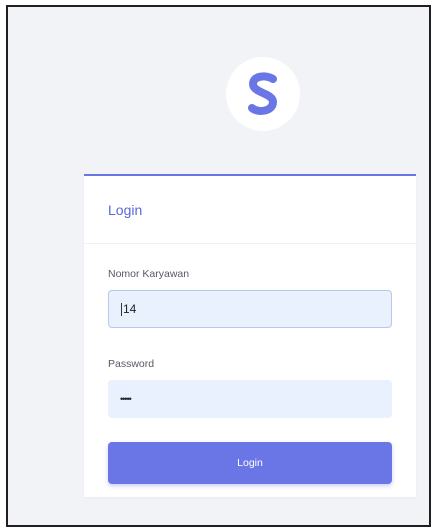  Describe the element at coordinates (250, 399) in the screenshot. I see `password-input: •••••` at that location.